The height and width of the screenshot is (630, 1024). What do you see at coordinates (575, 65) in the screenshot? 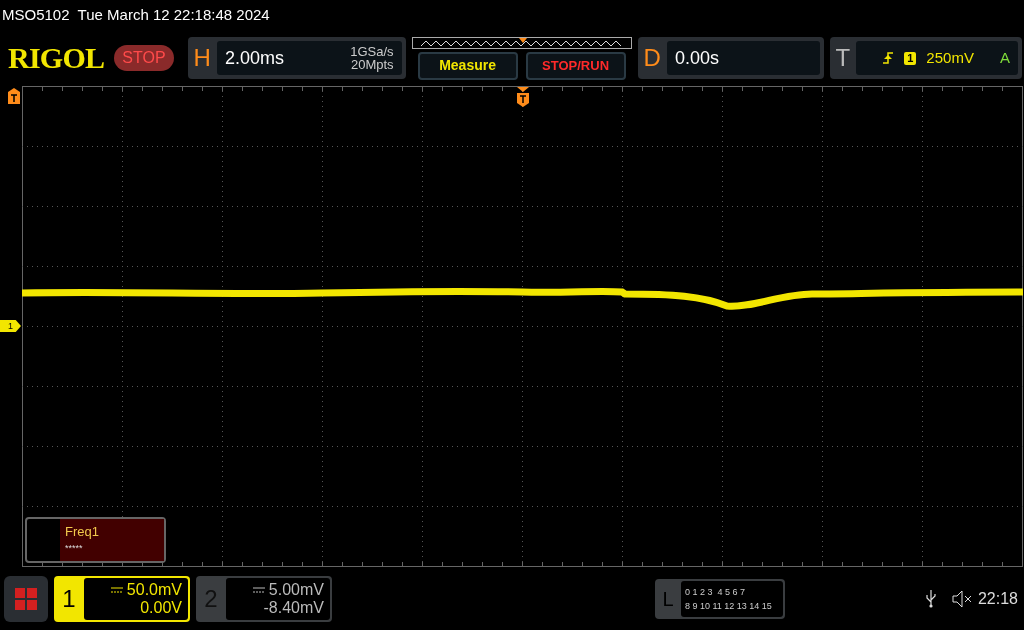
I see `stop-run-button: STOP/RUN` at bounding box center [575, 65].